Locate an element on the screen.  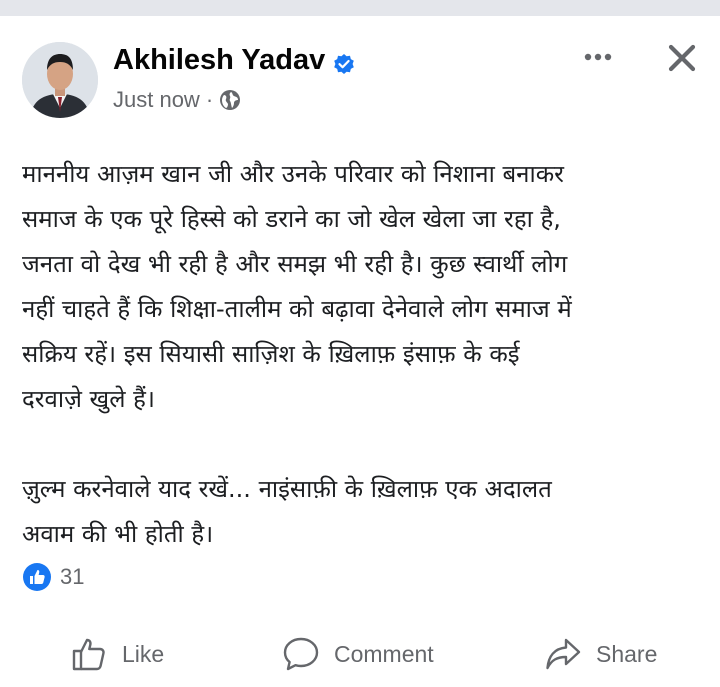
share-arrow-icon is located at coordinates (563, 654).